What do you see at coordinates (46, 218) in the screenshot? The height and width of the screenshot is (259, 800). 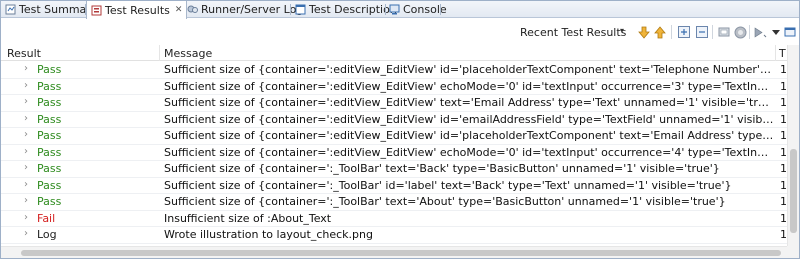 I see `result-status: Fail` at bounding box center [46, 218].